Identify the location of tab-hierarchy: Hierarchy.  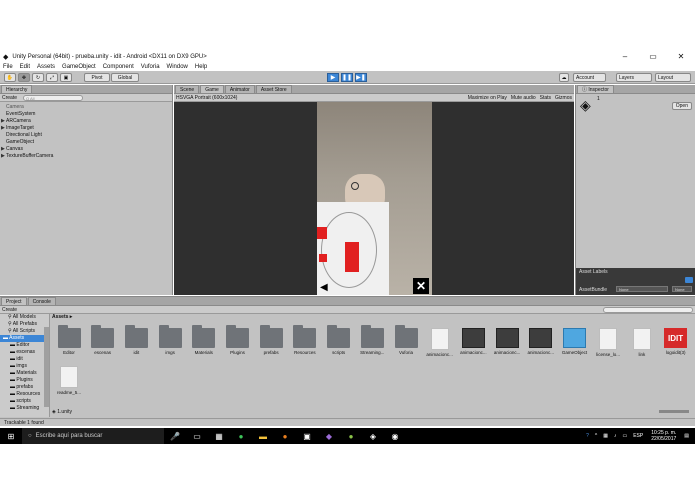
(17, 89).